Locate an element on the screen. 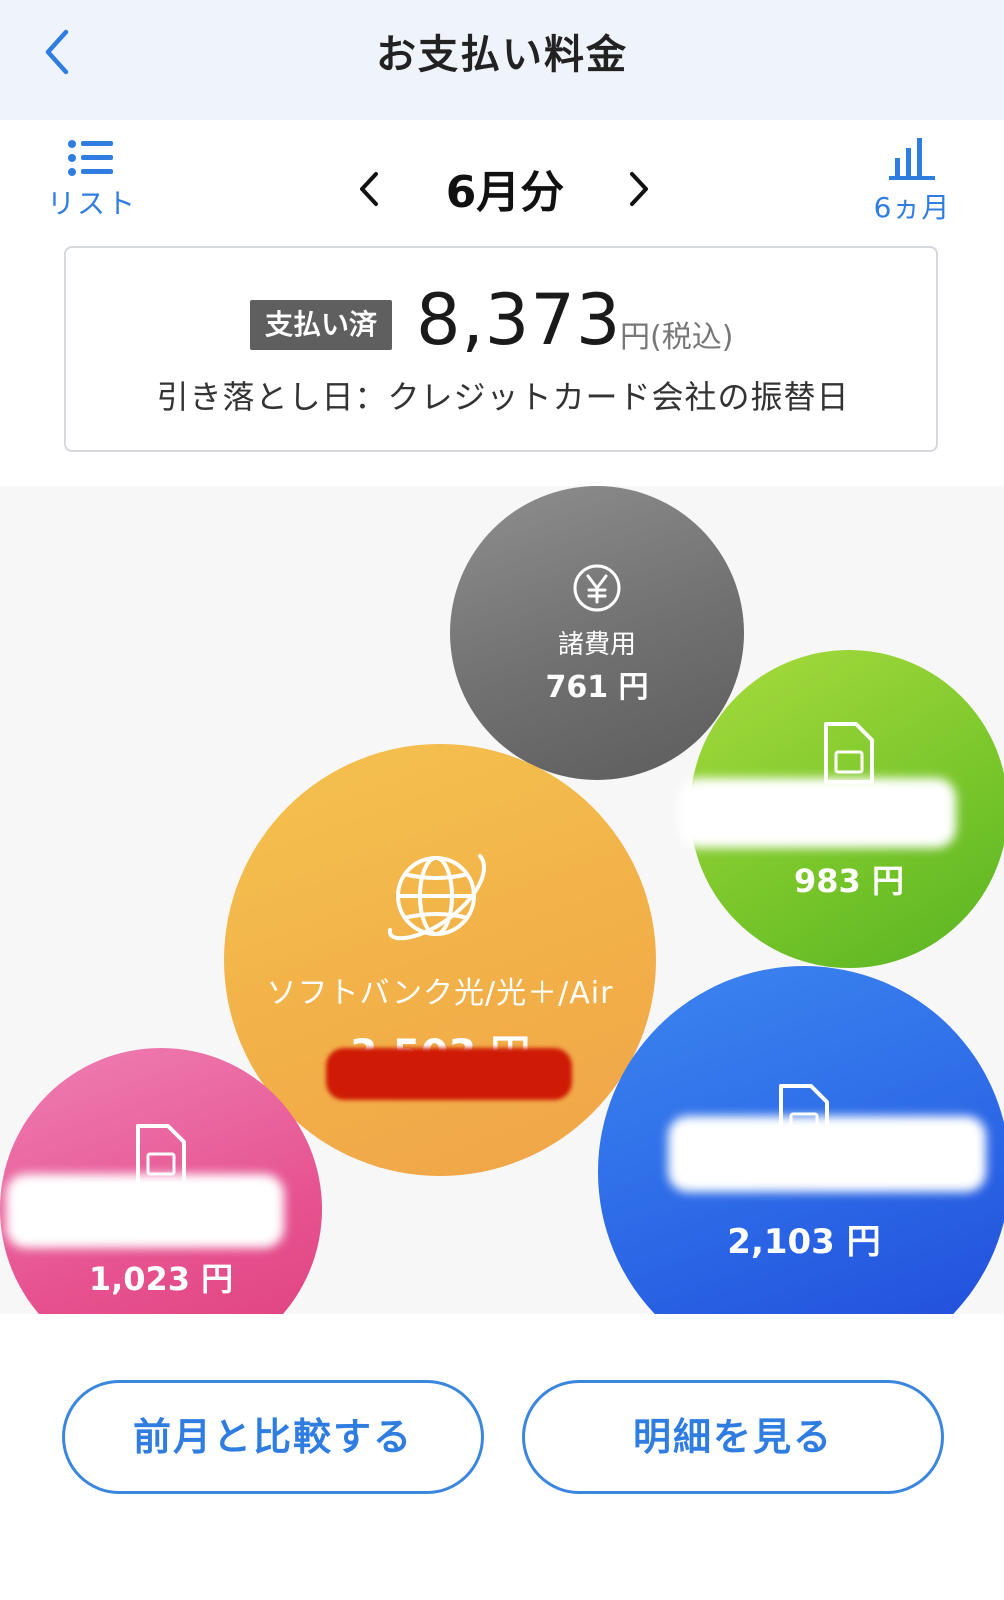  mobile-line-bubble-green: 983 円 is located at coordinates (841, 809).